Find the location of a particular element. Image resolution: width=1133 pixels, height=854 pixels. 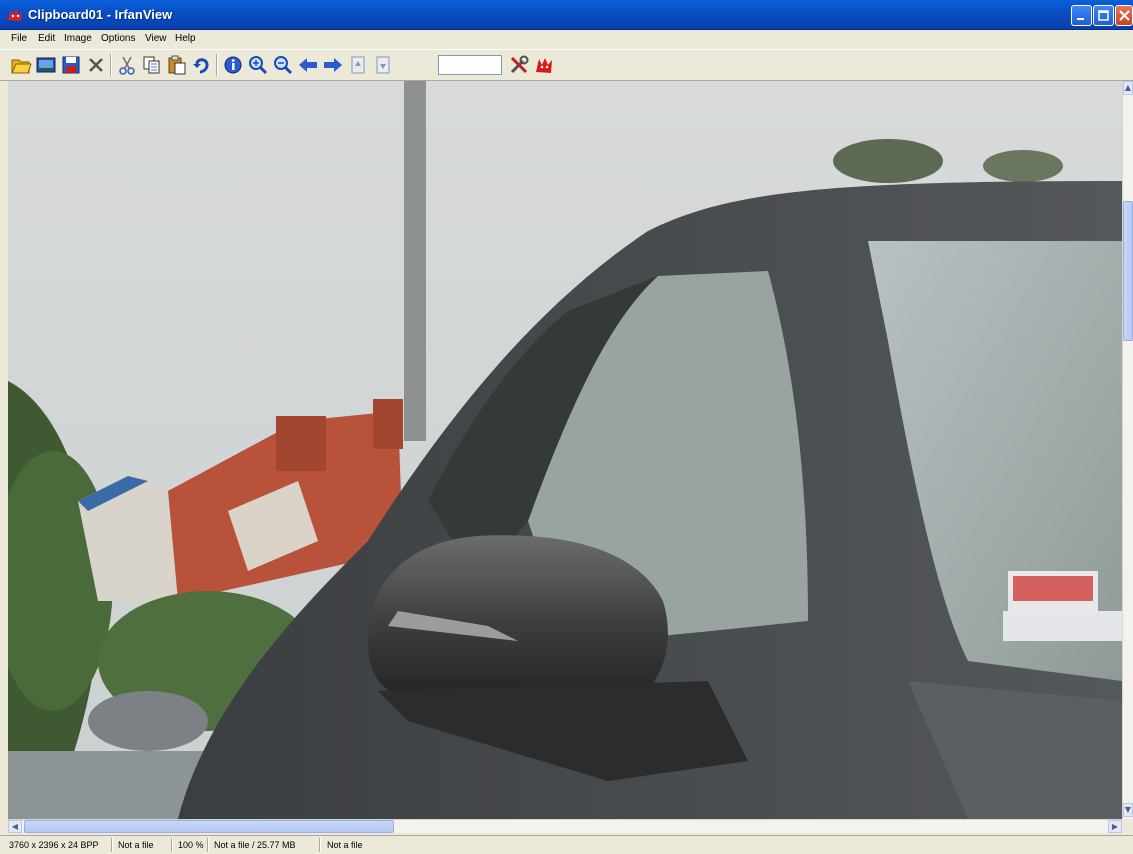

close-button is located at coordinates (1124, 15).